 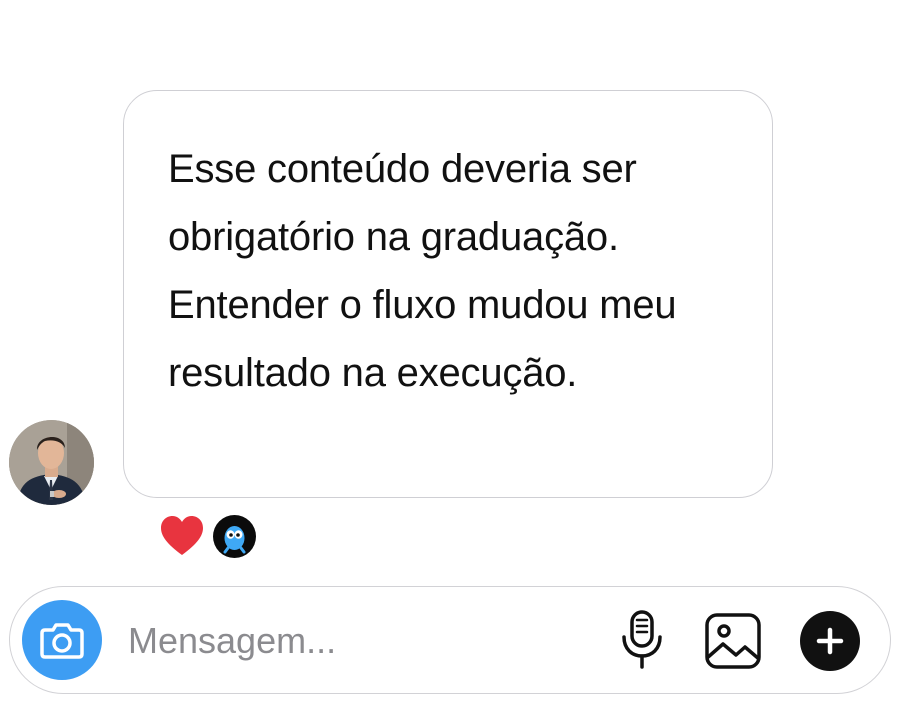 I want to click on heart-reaction, so click(x=182, y=536).